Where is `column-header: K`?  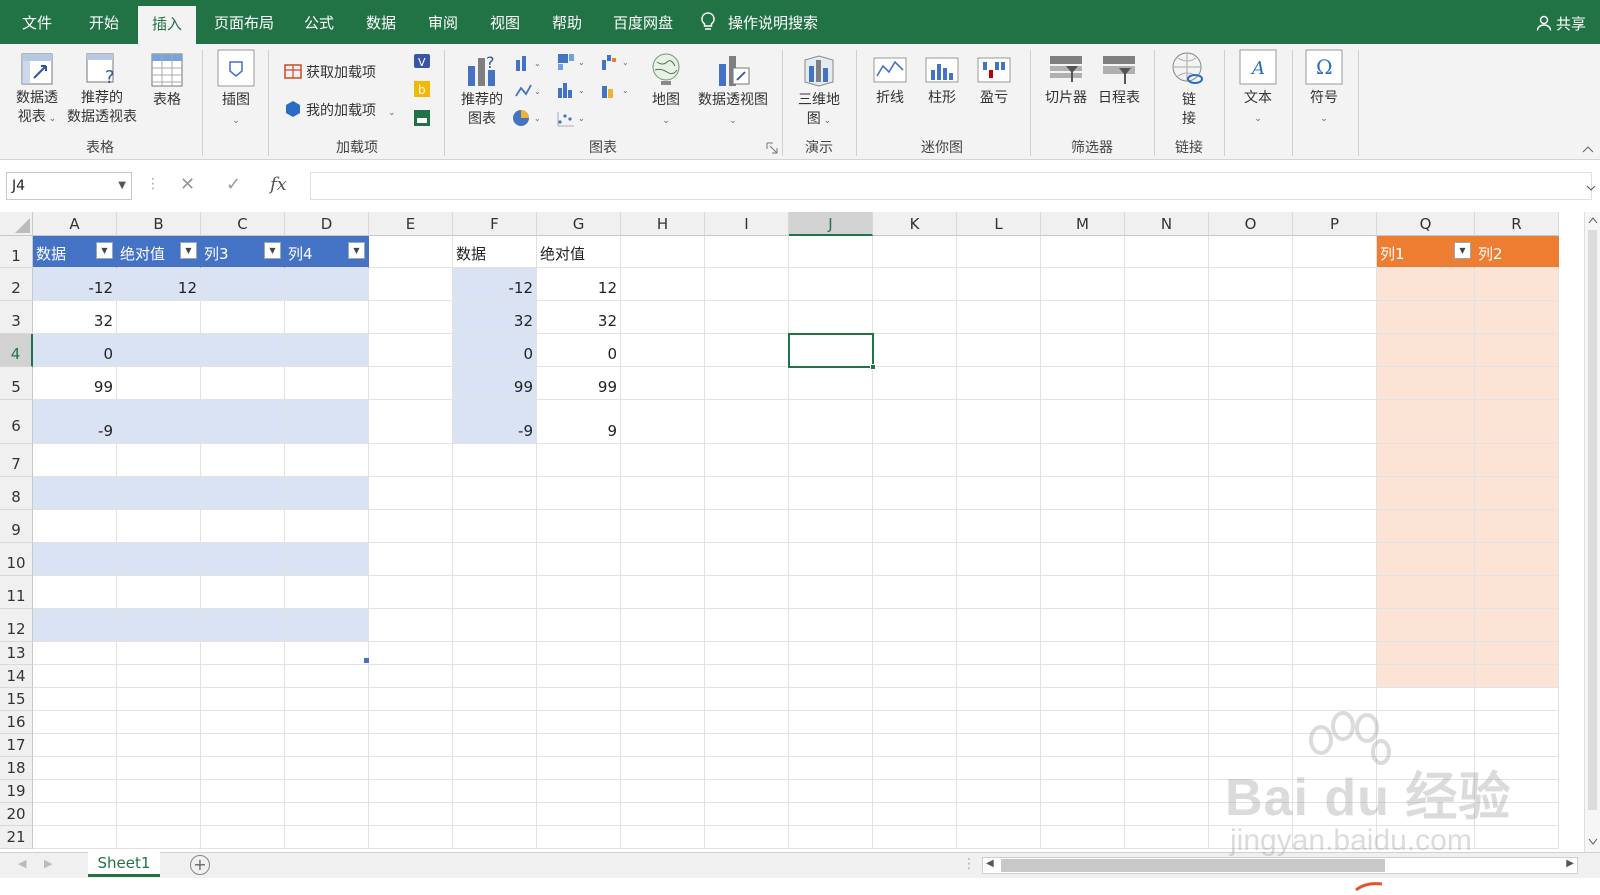 column-header: K is located at coordinates (915, 224).